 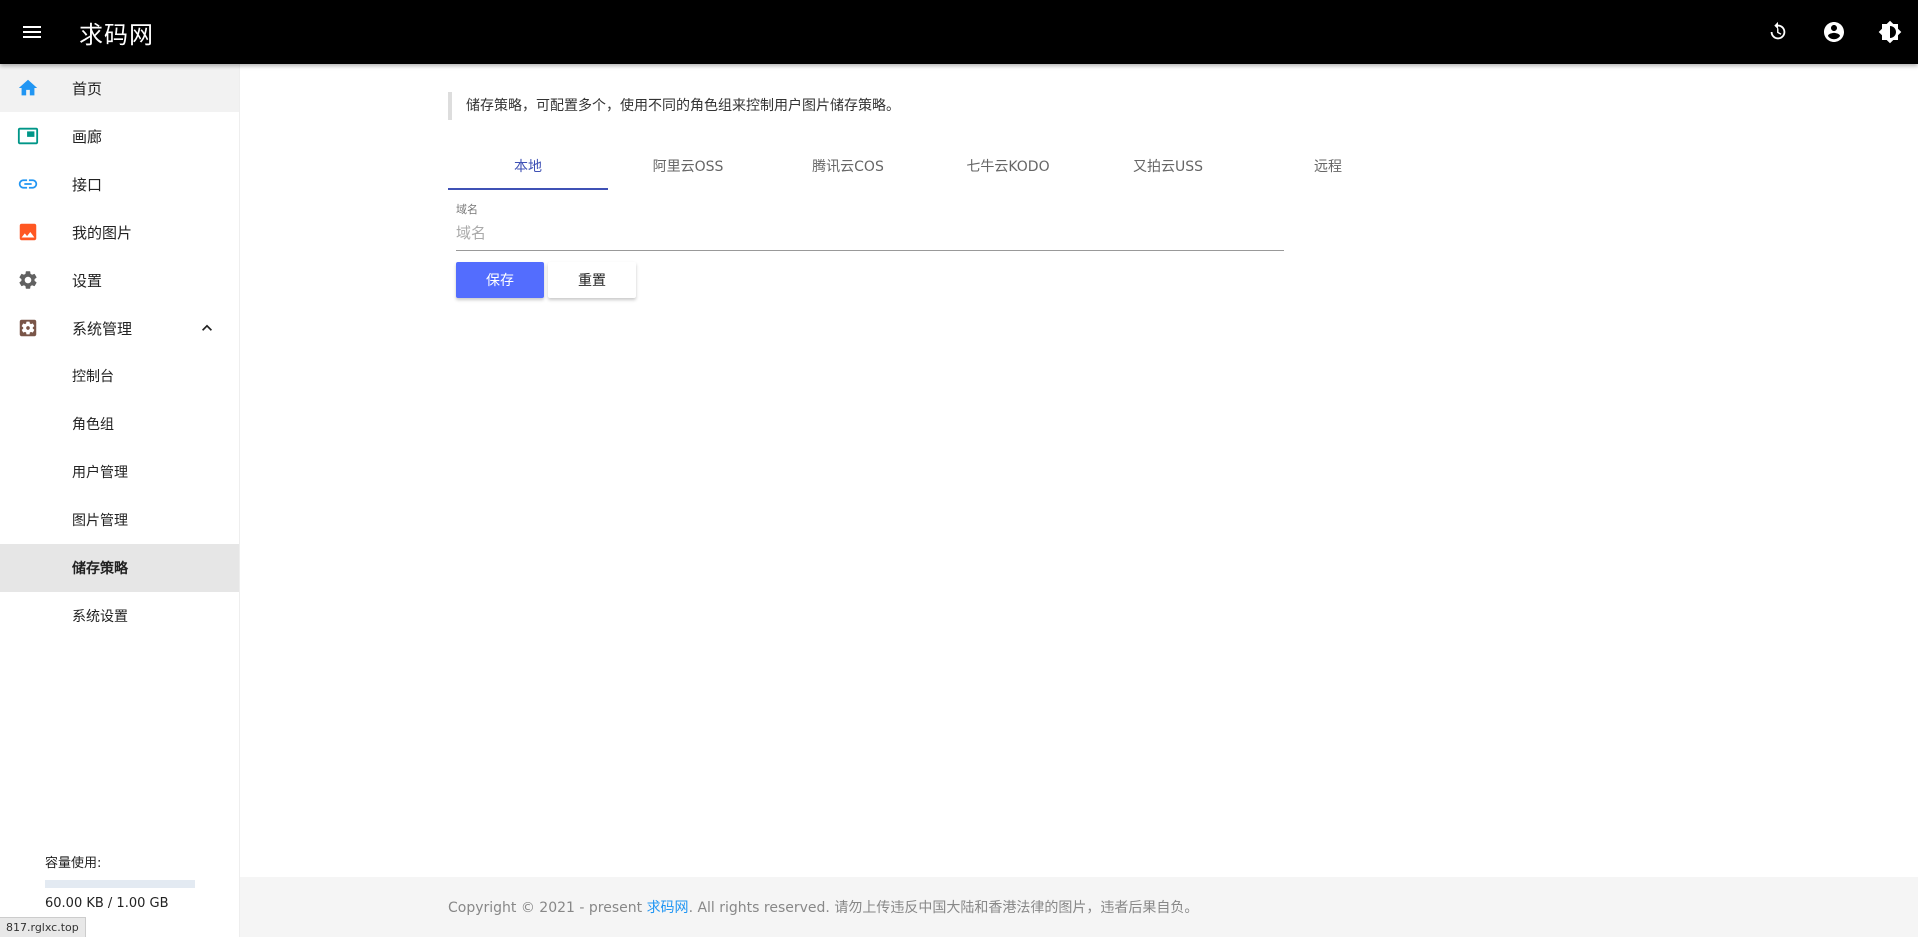 I want to click on sidebar-item-home: 首页, so click(x=119, y=88).